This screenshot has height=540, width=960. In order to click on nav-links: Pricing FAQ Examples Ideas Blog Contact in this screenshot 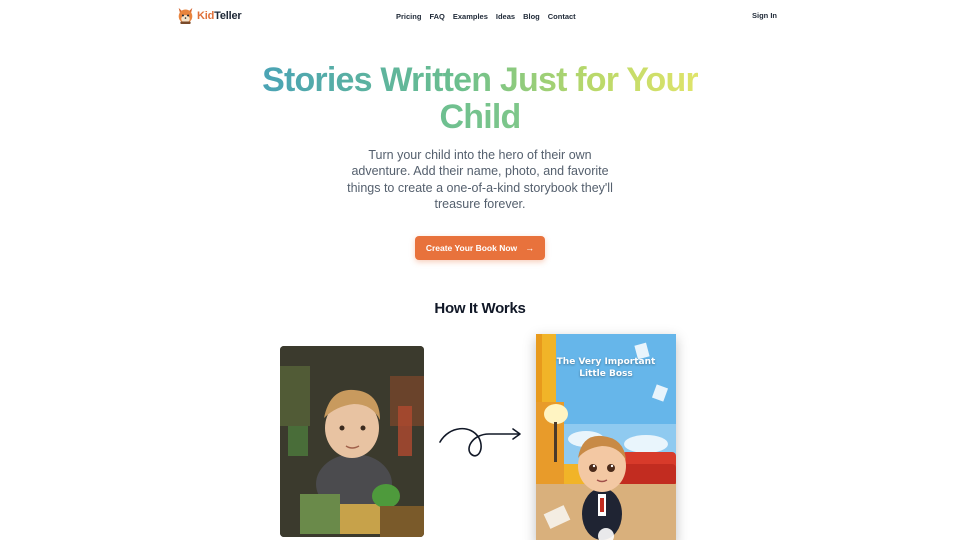, I will do `click(486, 16)`.